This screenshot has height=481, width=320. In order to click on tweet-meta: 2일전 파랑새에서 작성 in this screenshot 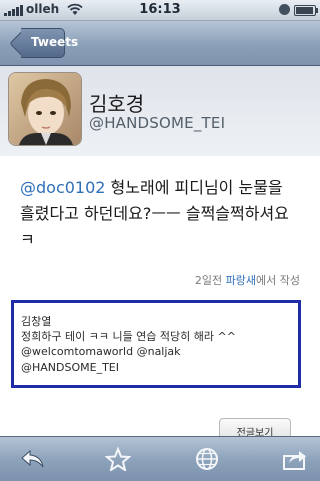, I will do `click(247, 280)`.